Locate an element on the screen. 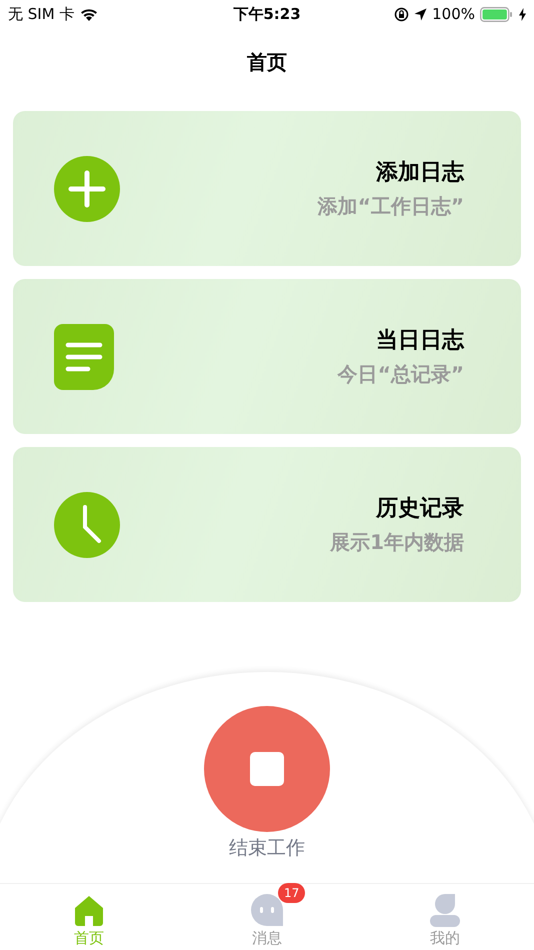  chat-bubble-icon is located at coordinates (267, 910).